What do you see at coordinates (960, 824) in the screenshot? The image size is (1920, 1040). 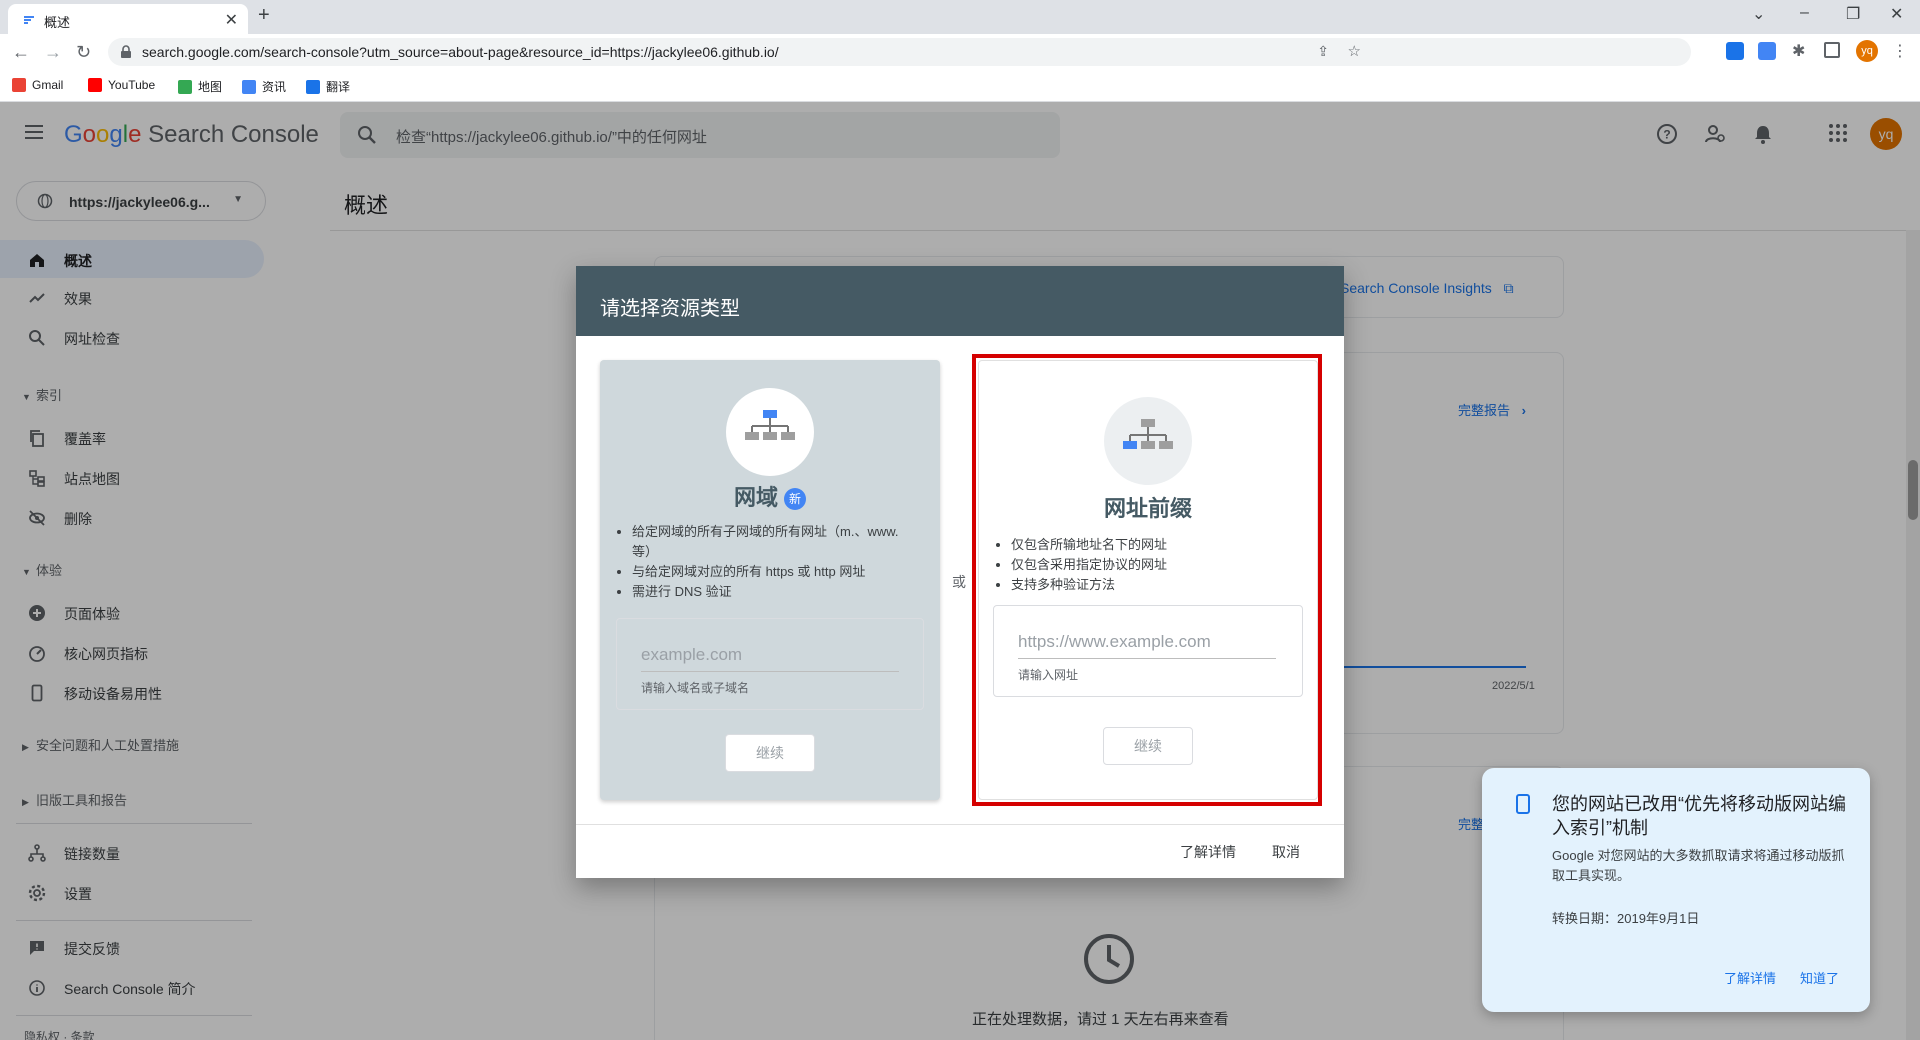 I see `dialog-footer-divider` at bounding box center [960, 824].